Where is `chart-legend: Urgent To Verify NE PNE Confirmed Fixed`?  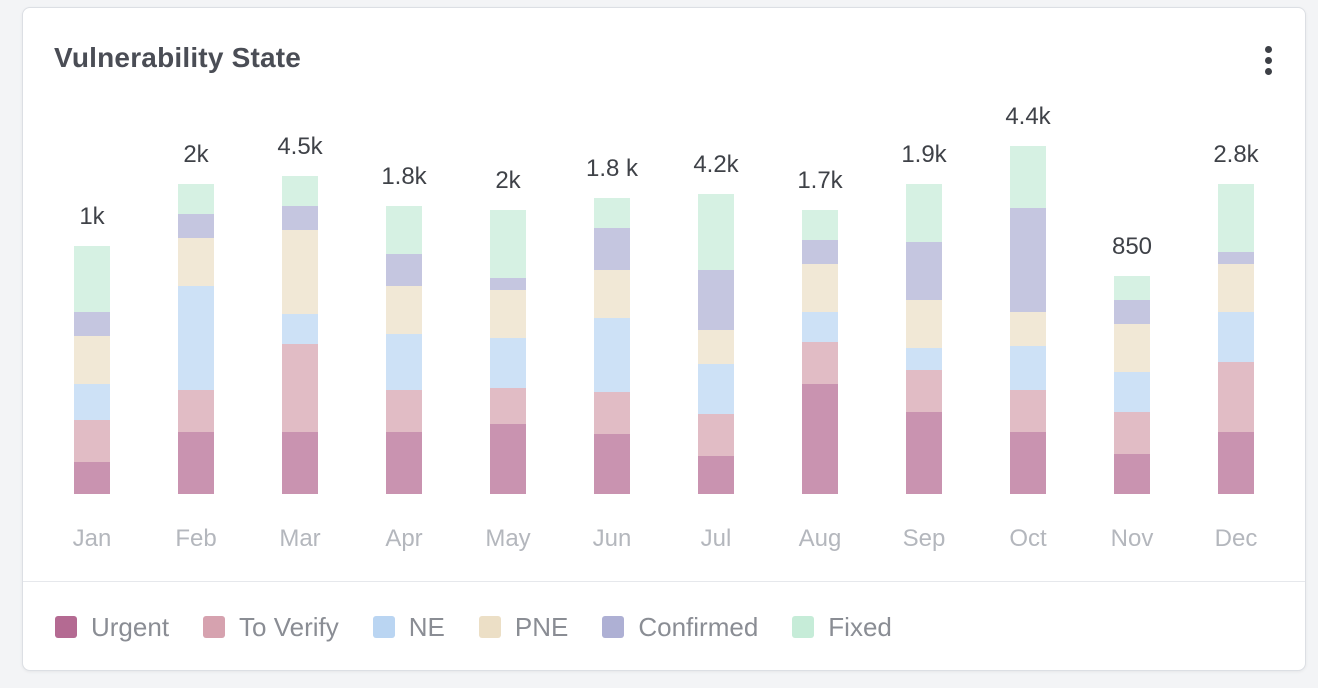 chart-legend: Urgent To Verify NE PNE Confirmed Fixed is located at coordinates (490, 627).